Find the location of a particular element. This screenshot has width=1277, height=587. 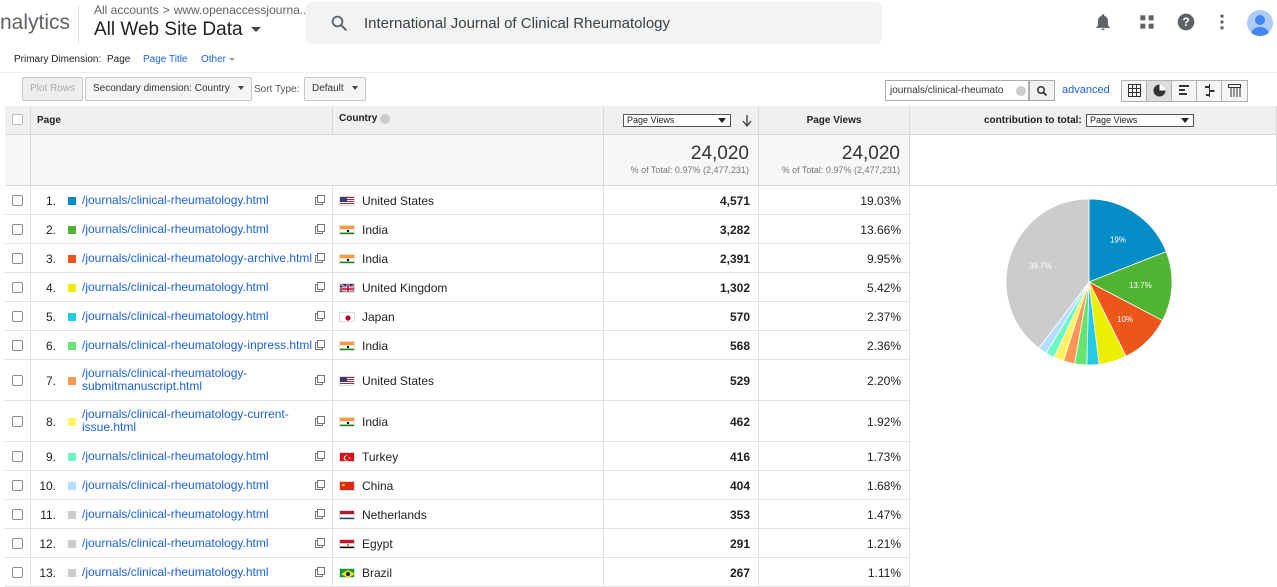

country-flag-icon is located at coordinates (347, 485).